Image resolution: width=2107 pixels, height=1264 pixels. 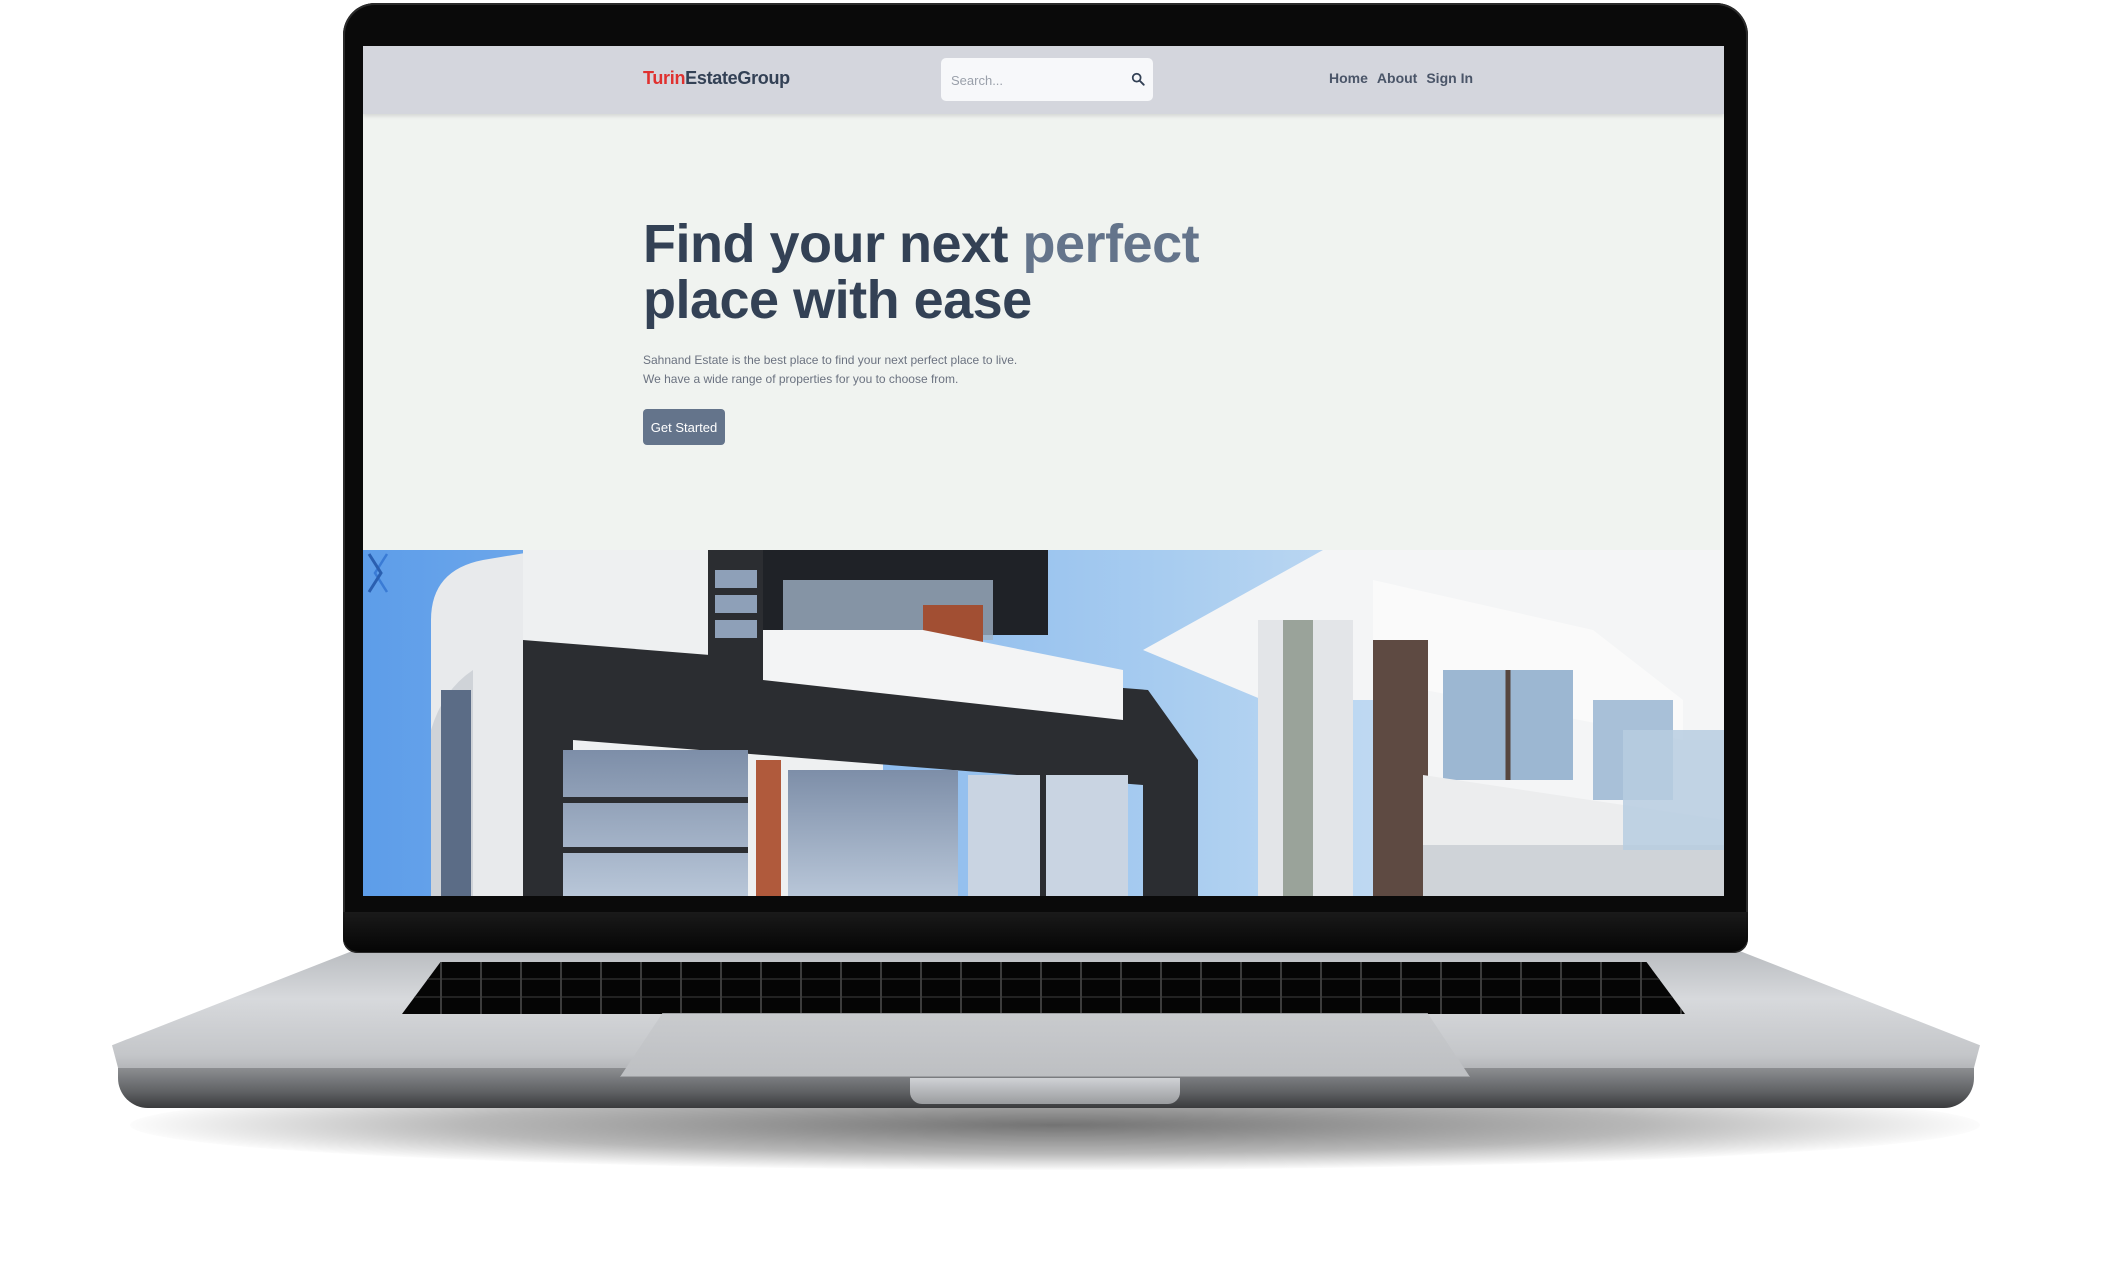 What do you see at coordinates (1043, 988) in the screenshot?
I see `laptop-keyboard` at bounding box center [1043, 988].